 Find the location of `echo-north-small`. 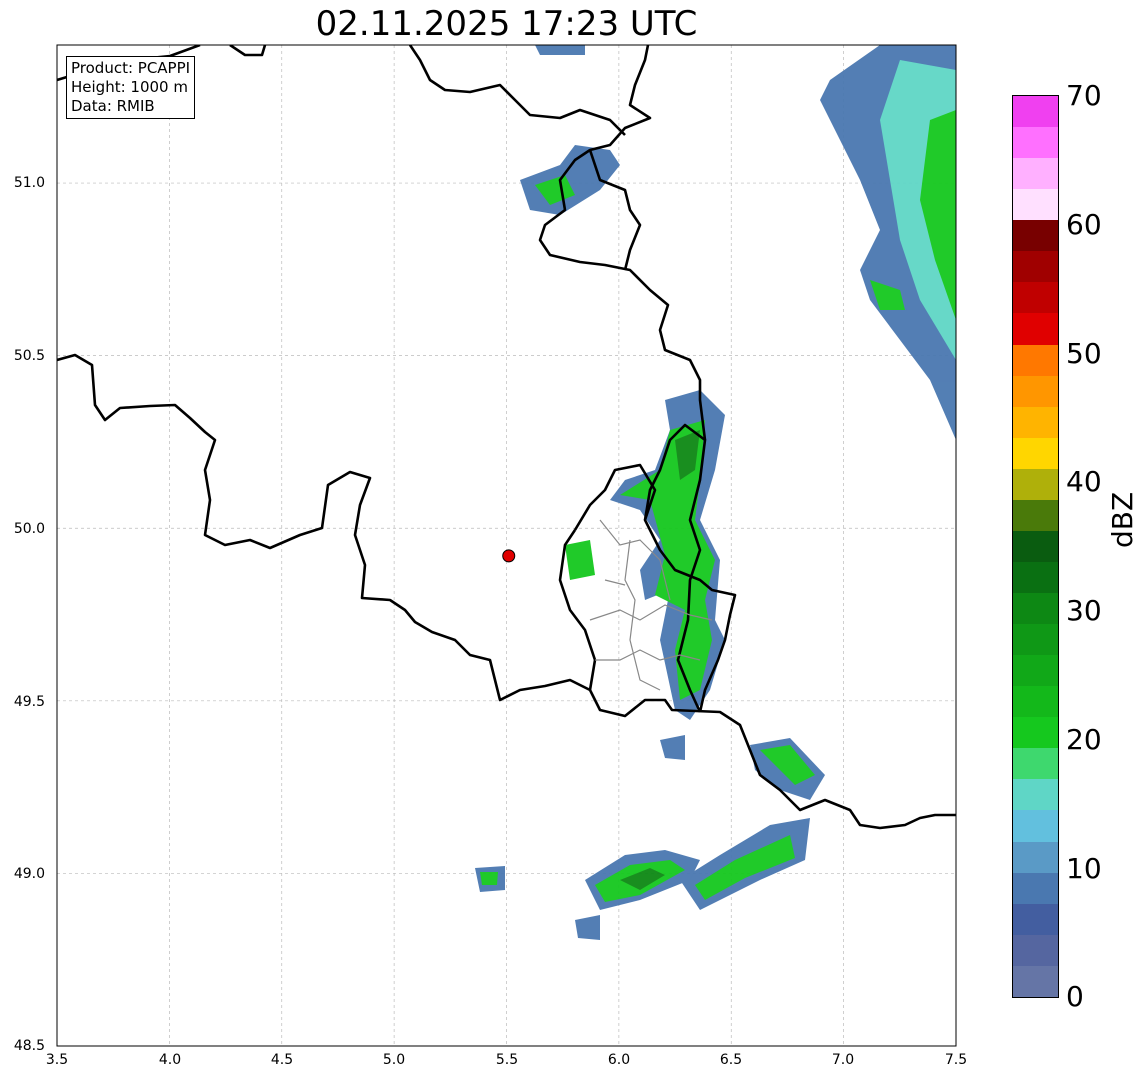

echo-north-small is located at coordinates (560, 50).